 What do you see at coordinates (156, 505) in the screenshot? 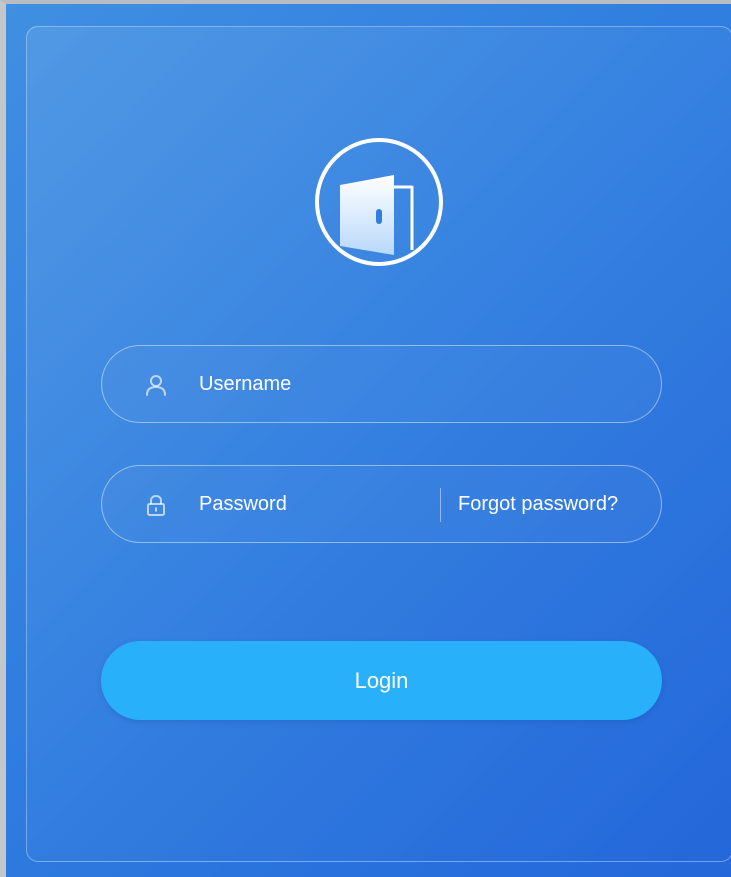
I see `lock-icon` at bounding box center [156, 505].